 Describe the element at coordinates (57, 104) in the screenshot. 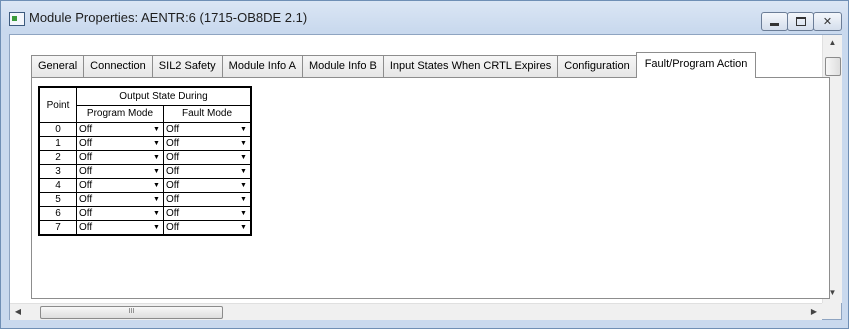

I see `point-column-header: Point` at that location.